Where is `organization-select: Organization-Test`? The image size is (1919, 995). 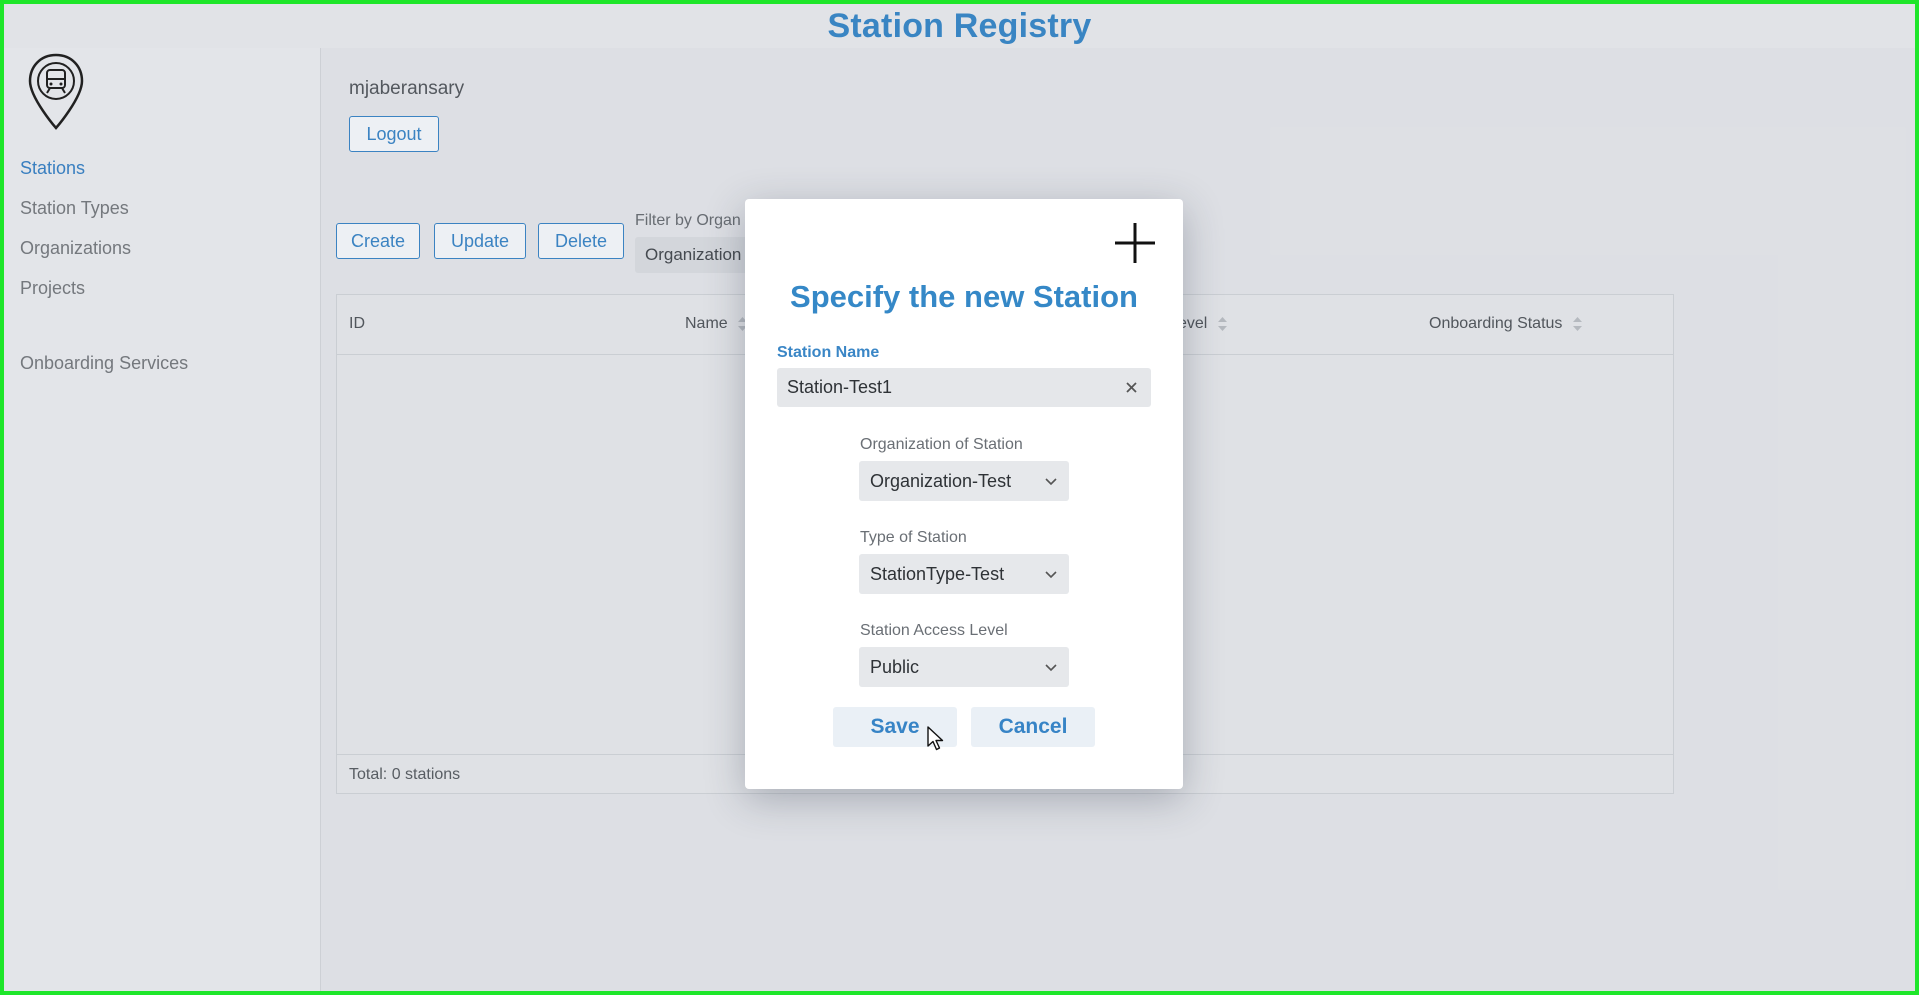
organization-select: Organization-Test is located at coordinates (964, 481).